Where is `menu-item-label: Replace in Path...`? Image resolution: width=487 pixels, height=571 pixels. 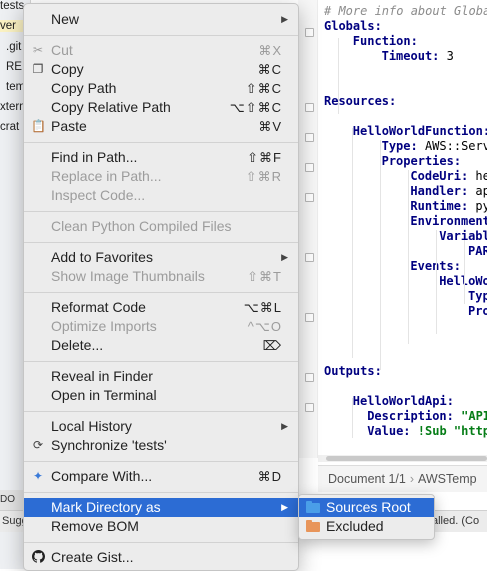 menu-item-label: Replace in Path... is located at coordinates (106, 176).